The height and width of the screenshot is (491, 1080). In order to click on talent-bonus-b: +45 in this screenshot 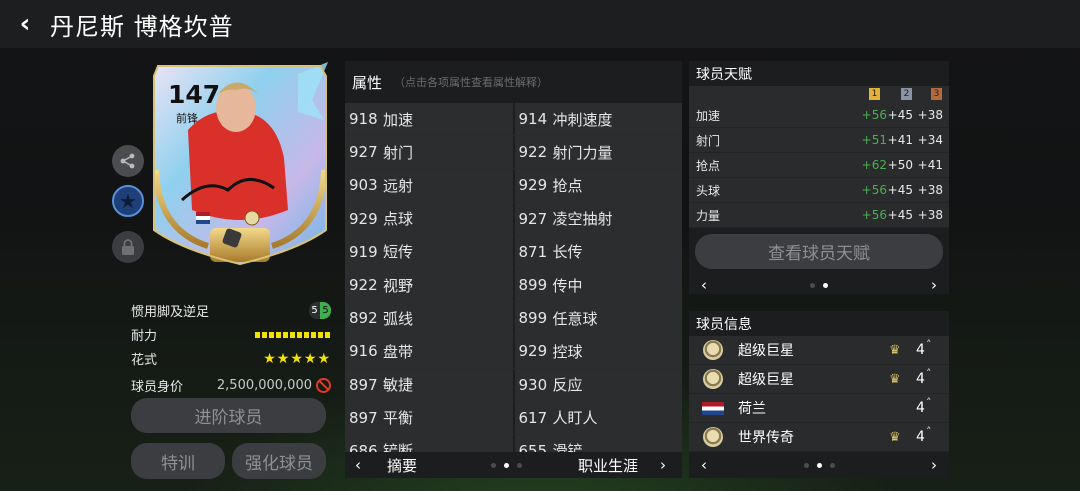, I will do `click(900, 115)`.